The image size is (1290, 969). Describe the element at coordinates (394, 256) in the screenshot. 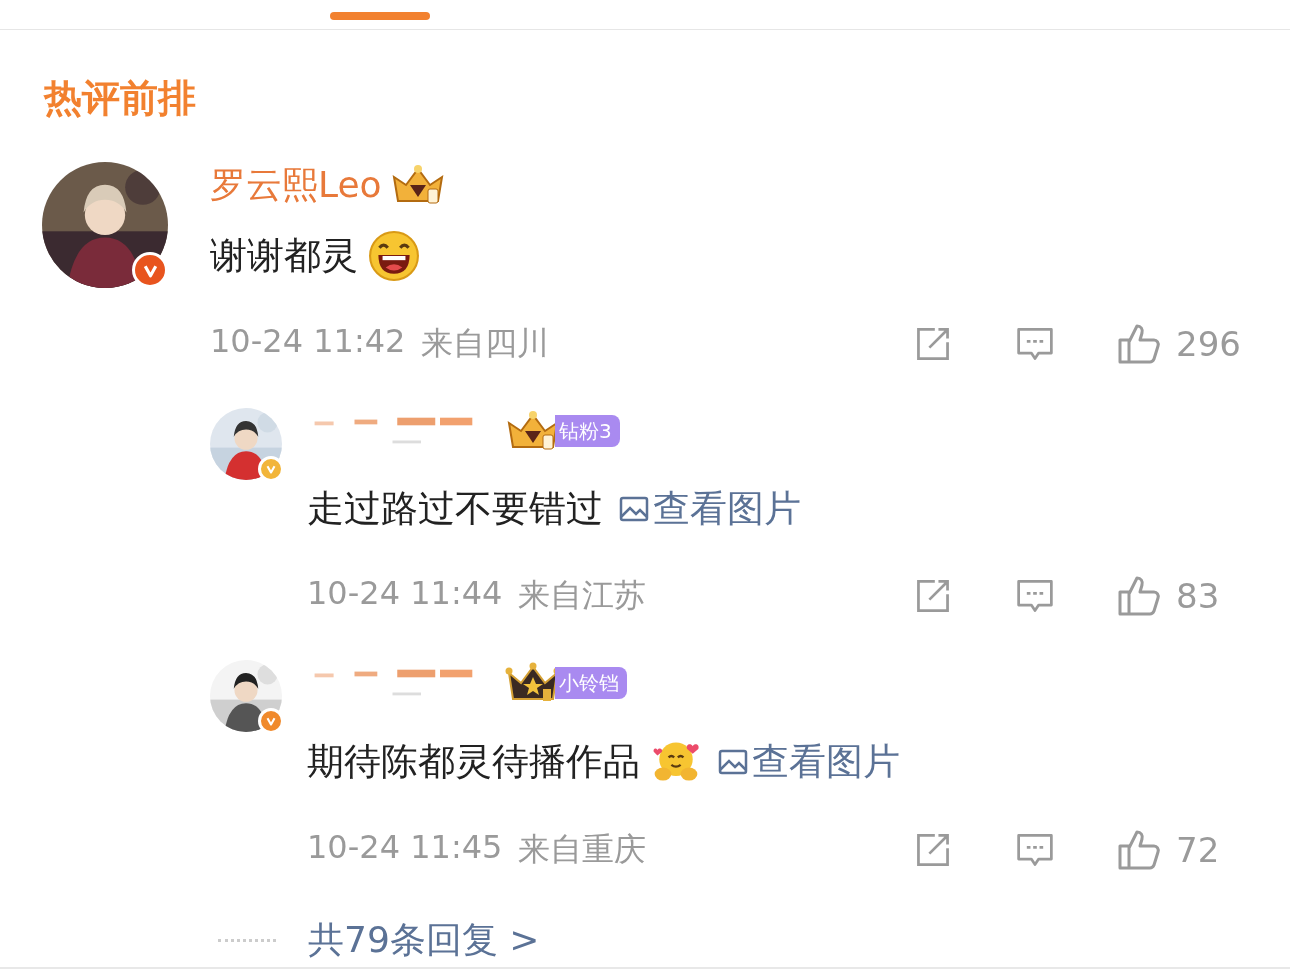

I see `laughing-face-icon` at that location.